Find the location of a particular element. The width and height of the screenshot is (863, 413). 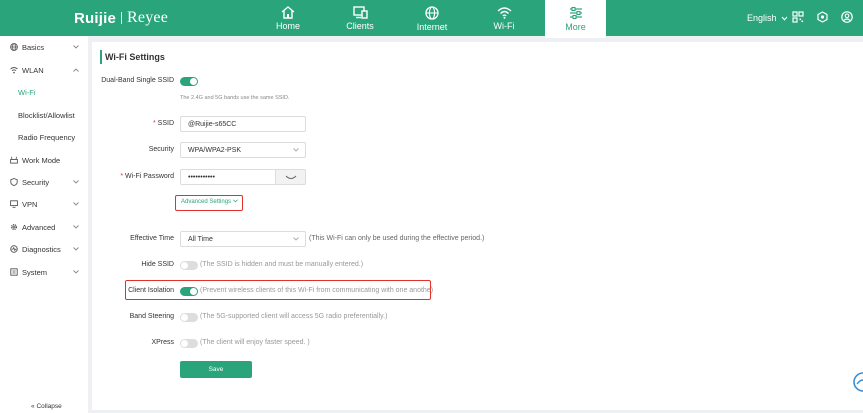

effective-time-select: All Time is located at coordinates (243, 239).